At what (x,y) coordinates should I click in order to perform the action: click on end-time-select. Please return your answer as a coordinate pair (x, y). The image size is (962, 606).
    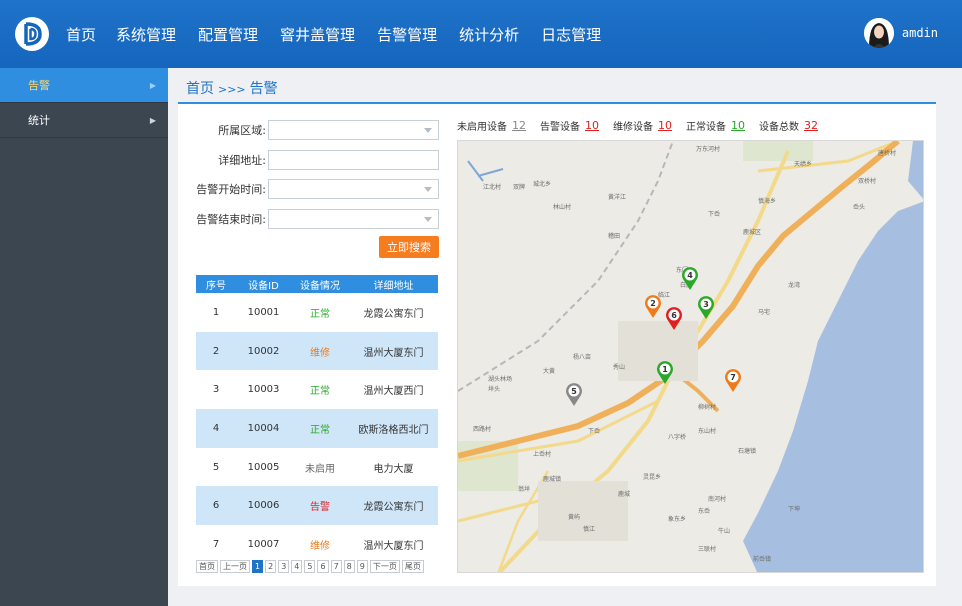
    Looking at the image, I should click on (353, 219).